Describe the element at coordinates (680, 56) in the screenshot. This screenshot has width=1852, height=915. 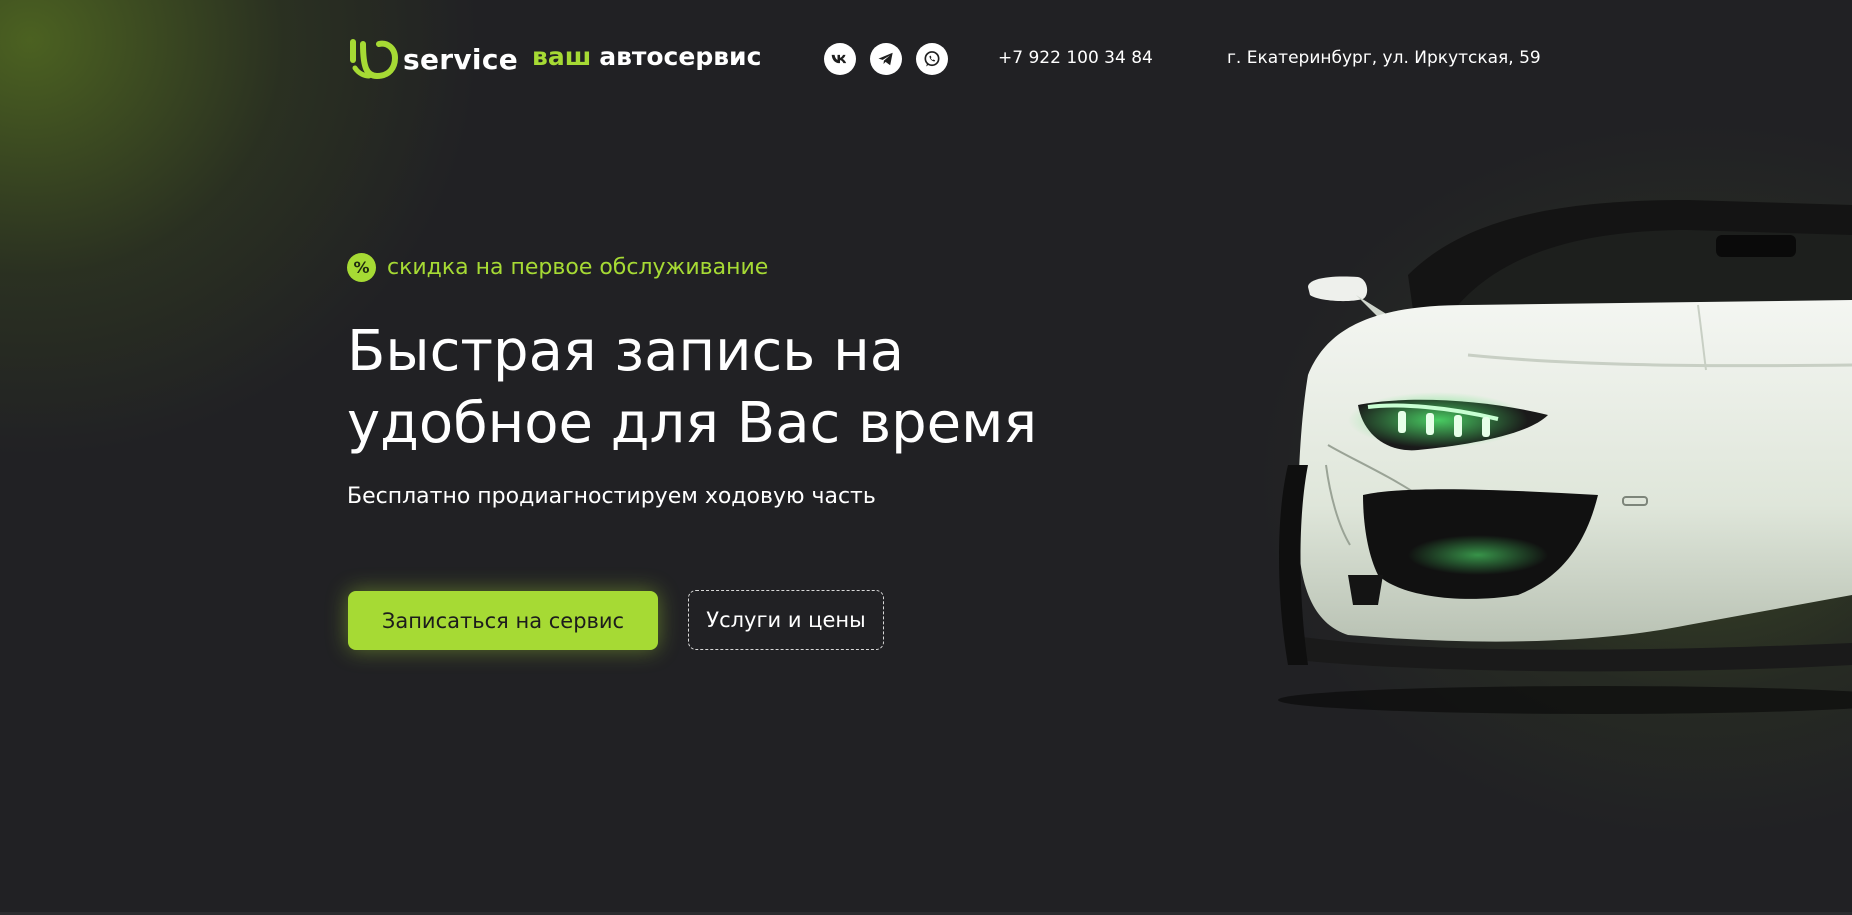
I see `tagline-rest: автосервис` at that location.